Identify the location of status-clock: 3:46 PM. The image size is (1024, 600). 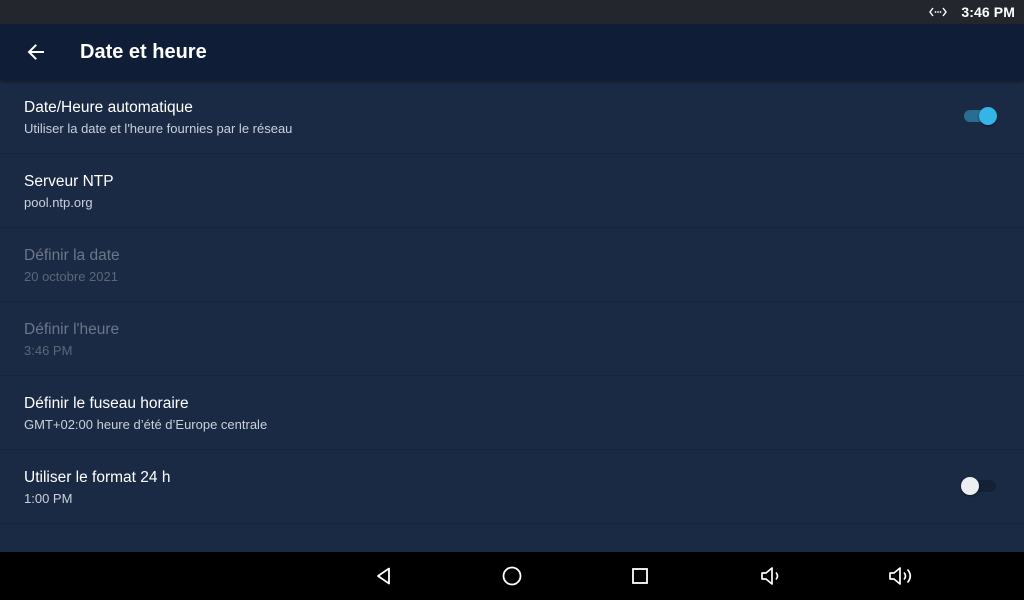
(988, 12).